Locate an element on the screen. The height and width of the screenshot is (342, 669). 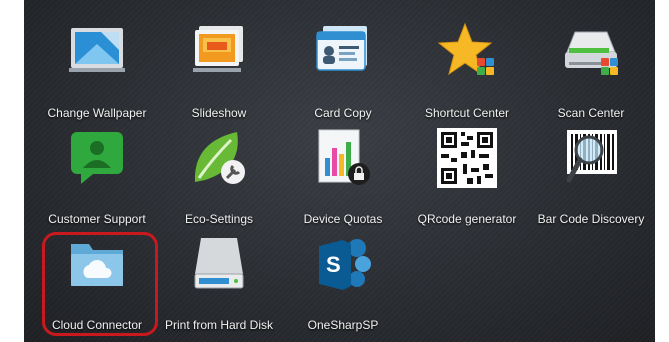
app-label: Device Quotas is located at coordinates (343, 219).